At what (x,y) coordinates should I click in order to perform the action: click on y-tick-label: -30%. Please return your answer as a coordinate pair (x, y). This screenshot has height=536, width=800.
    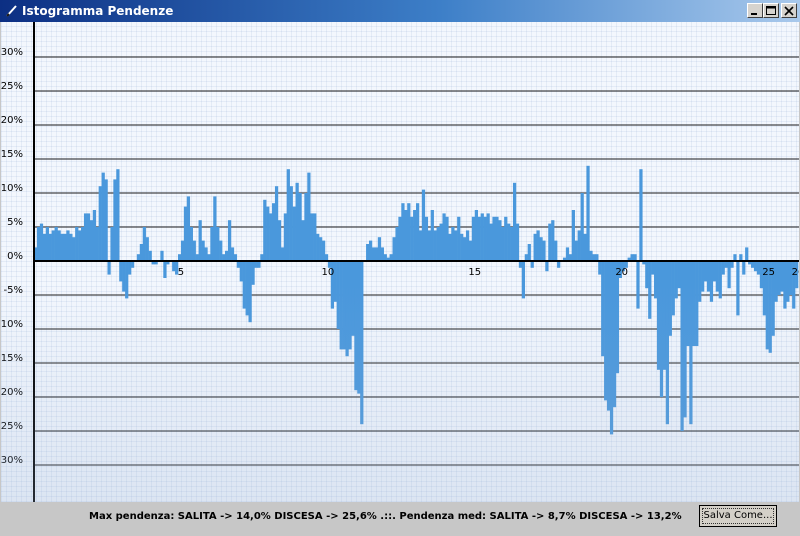
    Looking at the image, I should click on (12, 460).